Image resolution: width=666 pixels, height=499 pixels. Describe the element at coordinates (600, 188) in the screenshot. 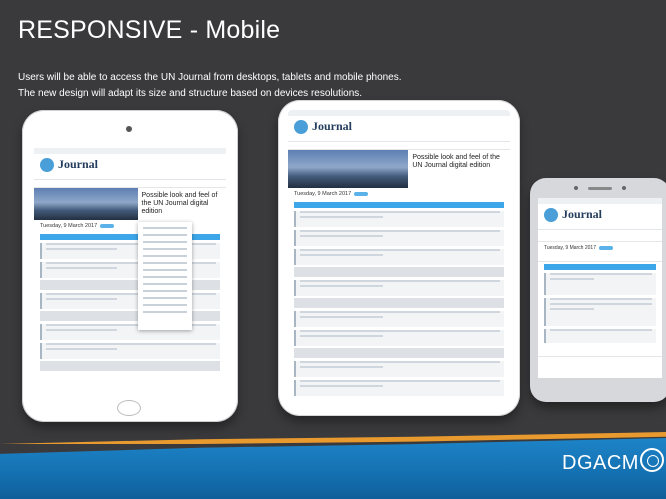

I see `phone-speaker` at that location.